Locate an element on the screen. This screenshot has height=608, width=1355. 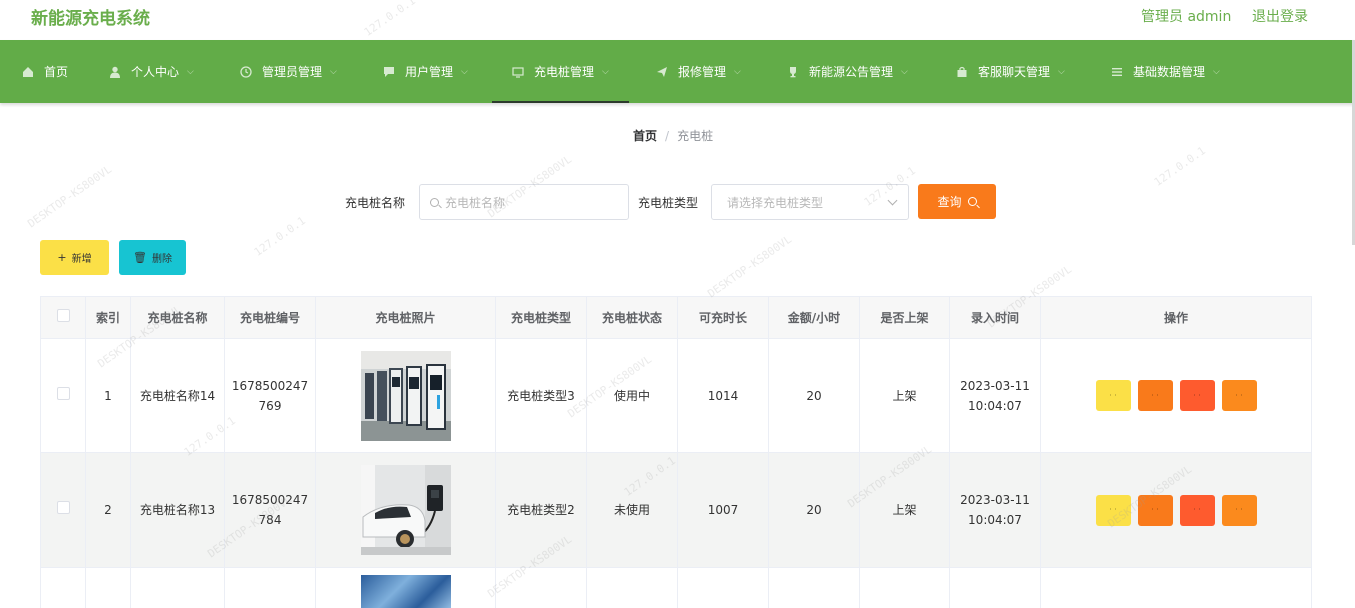
add-button: + 新增 is located at coordinates (74, 257).